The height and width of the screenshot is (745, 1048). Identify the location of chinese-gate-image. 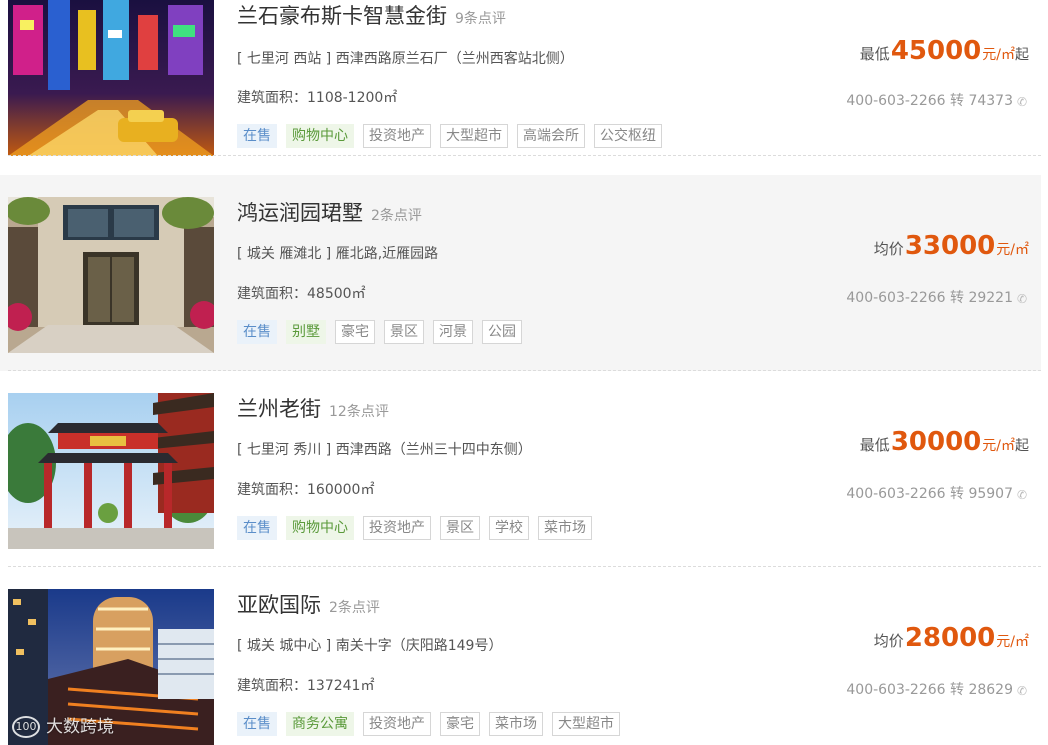
(111, 471).